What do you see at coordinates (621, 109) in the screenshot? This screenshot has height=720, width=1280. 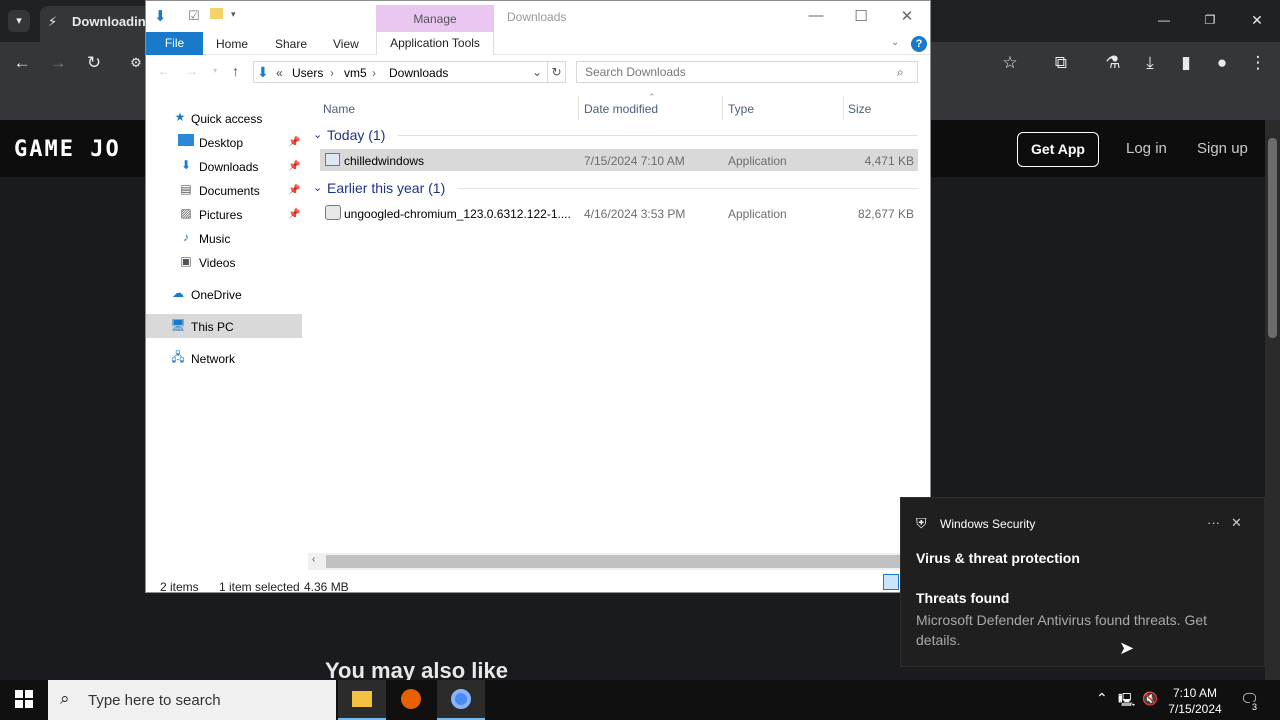 I see `column-date-modified: Date modified` at bounding box center [621, 109].